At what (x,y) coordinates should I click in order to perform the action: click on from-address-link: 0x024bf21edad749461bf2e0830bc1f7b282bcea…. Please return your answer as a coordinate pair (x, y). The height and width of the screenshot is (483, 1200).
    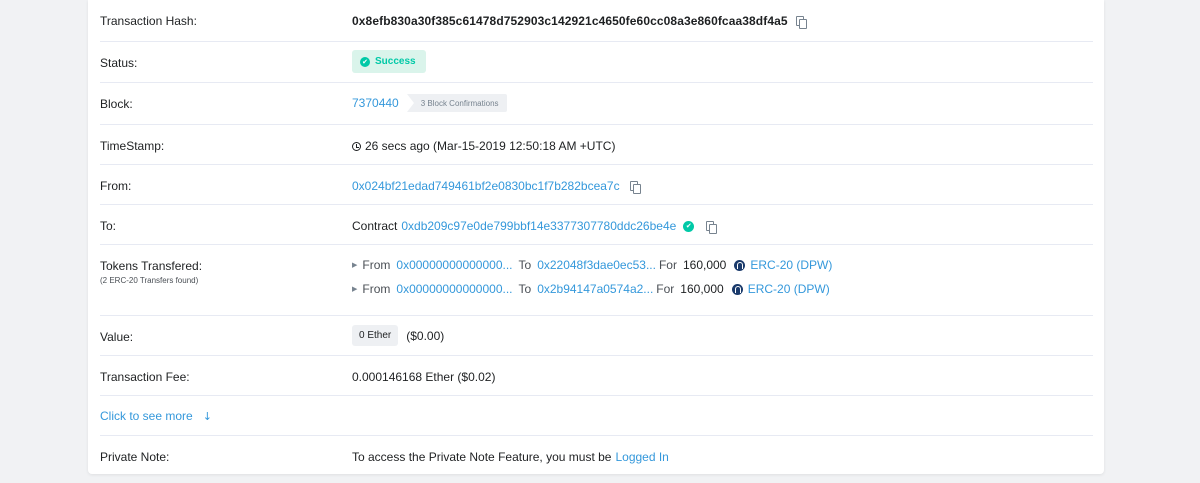
    Looking at the image, I should click on (486, 186).